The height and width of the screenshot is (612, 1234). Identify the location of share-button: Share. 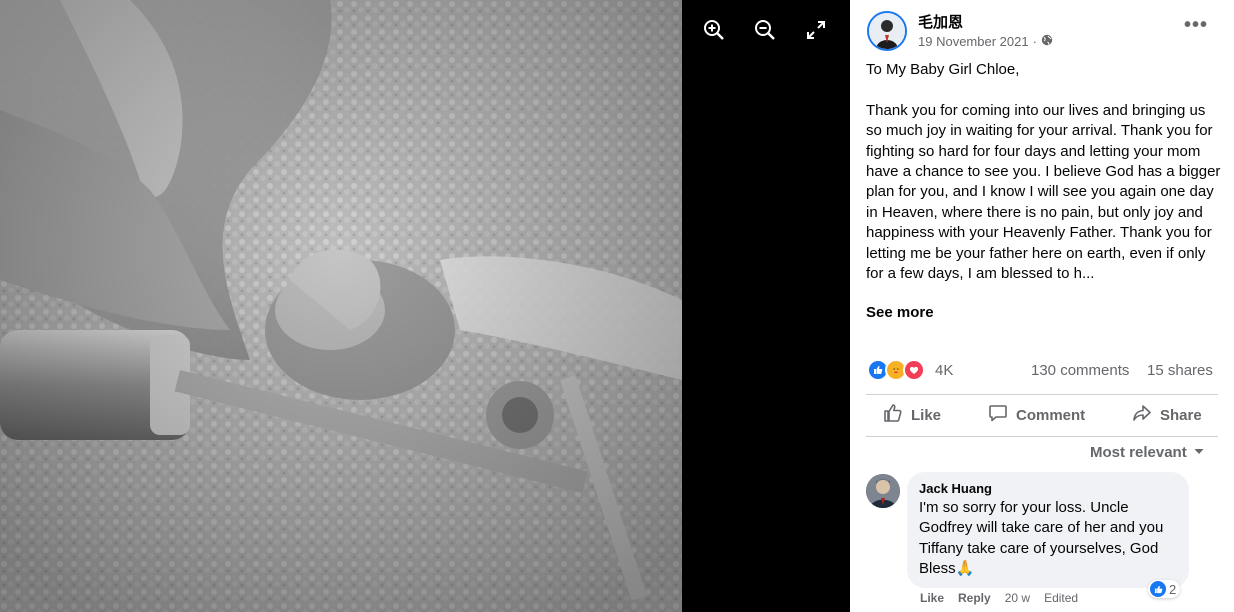
(1167, 415).